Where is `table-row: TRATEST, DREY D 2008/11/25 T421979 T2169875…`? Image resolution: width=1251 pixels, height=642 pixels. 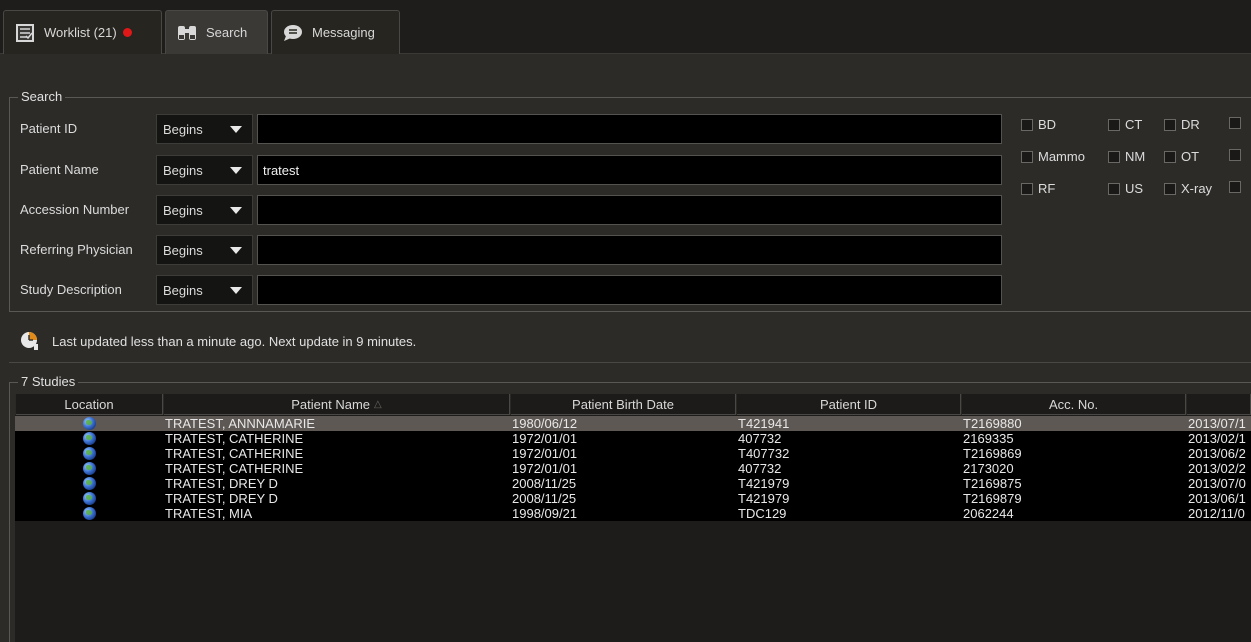 table-row: TRATEST, DREY D 2008/11/25 T421979 T2169875… is located at coordinates (633, 483).